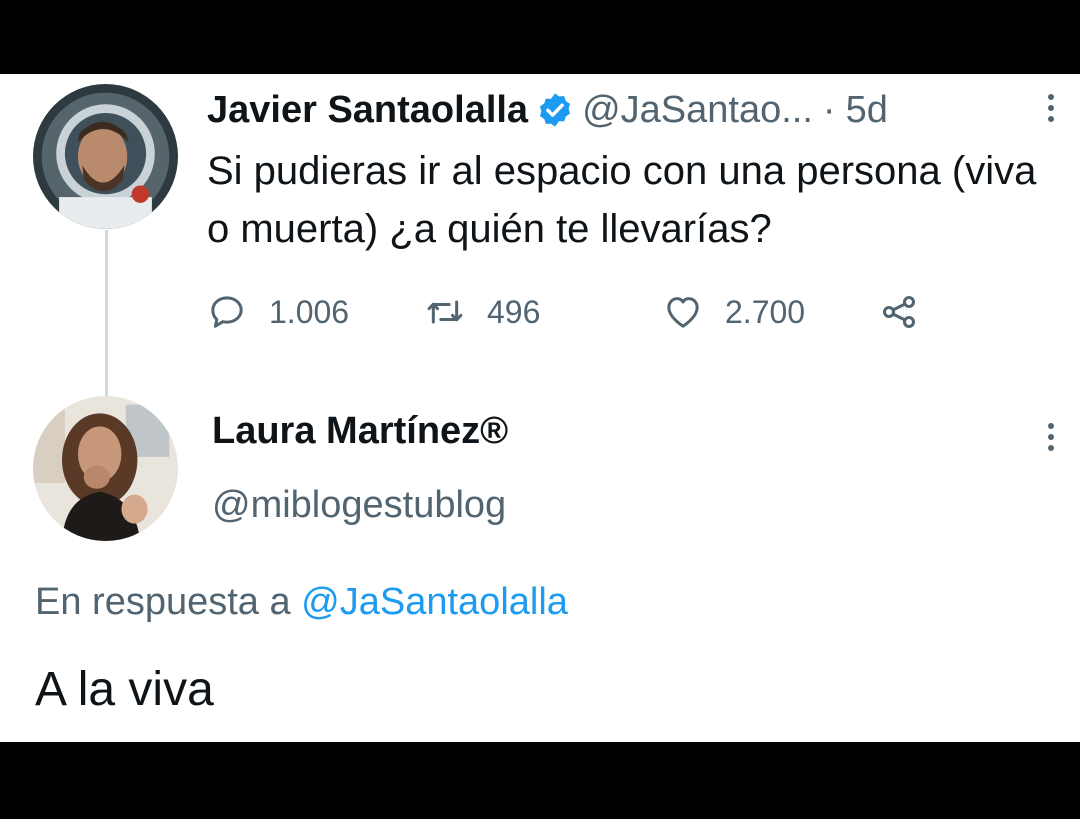 The image size is (1080, 819). Describe the element at coordinates (765, 311) in the screenshot. I see `like-count: 2.700` at that location.